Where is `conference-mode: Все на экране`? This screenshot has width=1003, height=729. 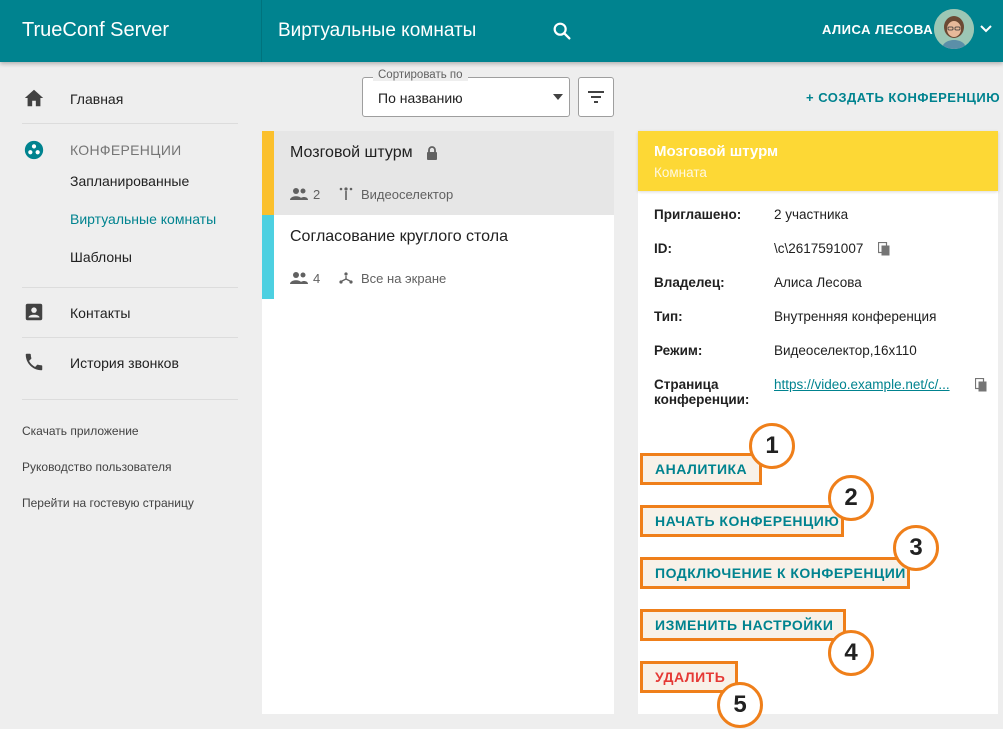 conference-mode: Все на экране is located at coordinates (404, 278).